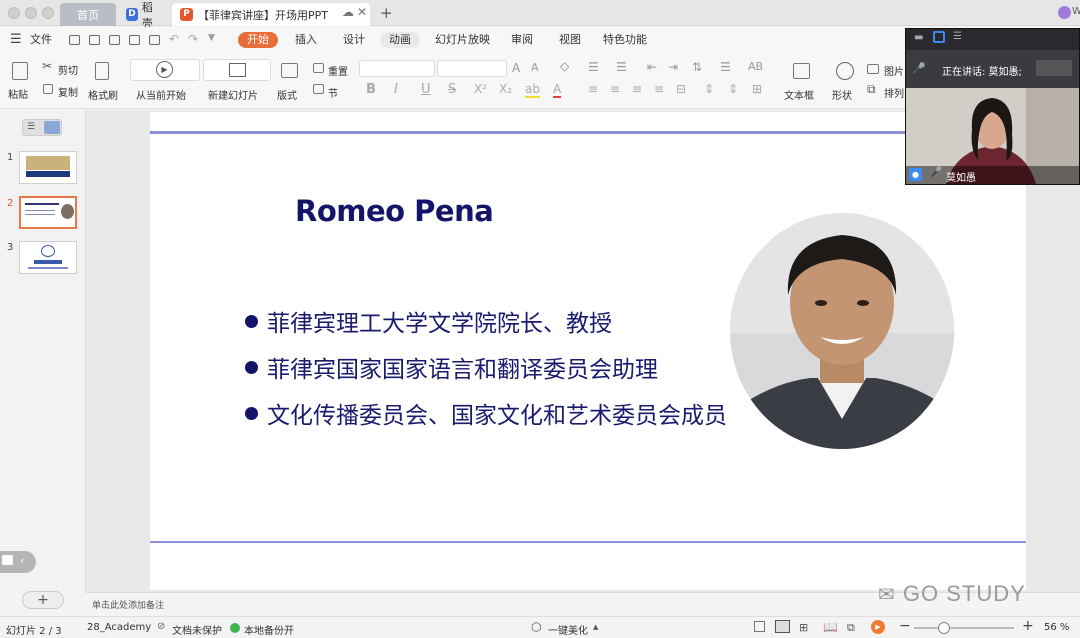 The height and width of the screenshot is (638, 1080). I want to click on menu-design: 设计, so click(354, 40).